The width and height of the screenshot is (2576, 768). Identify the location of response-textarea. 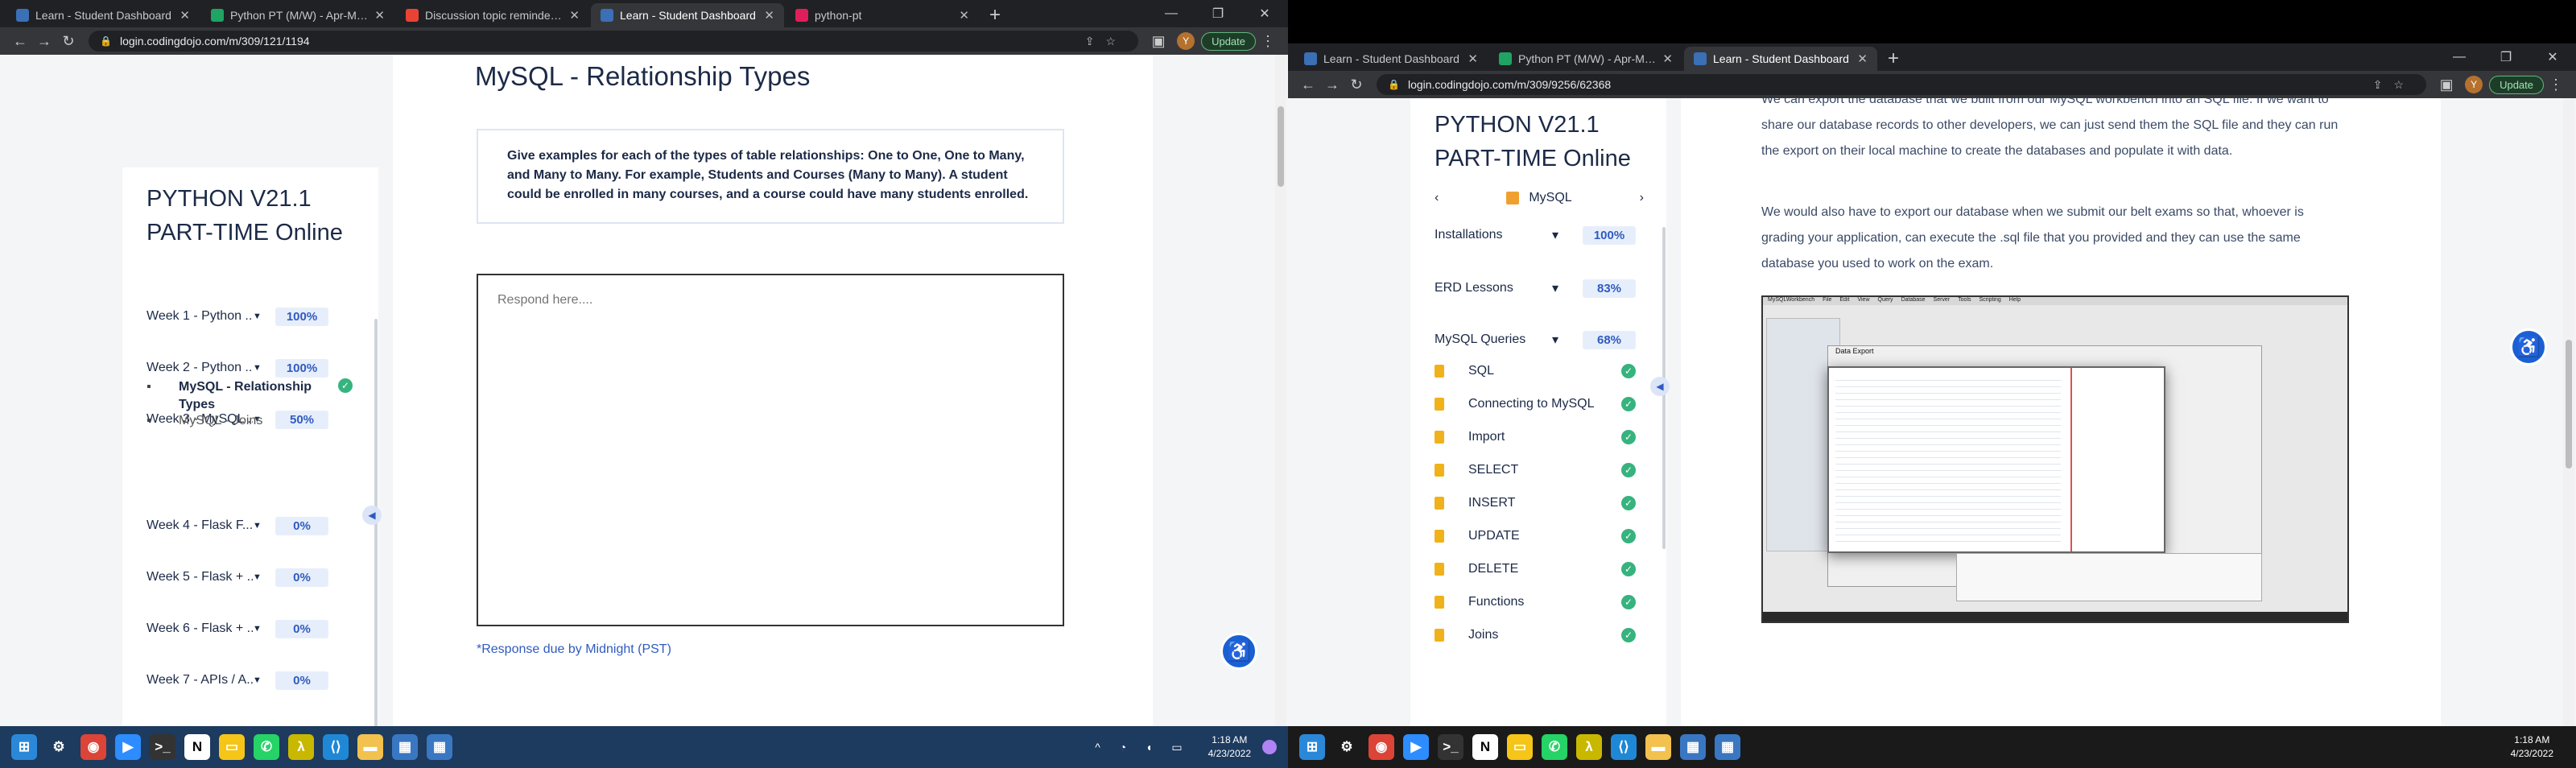
(770, 450).